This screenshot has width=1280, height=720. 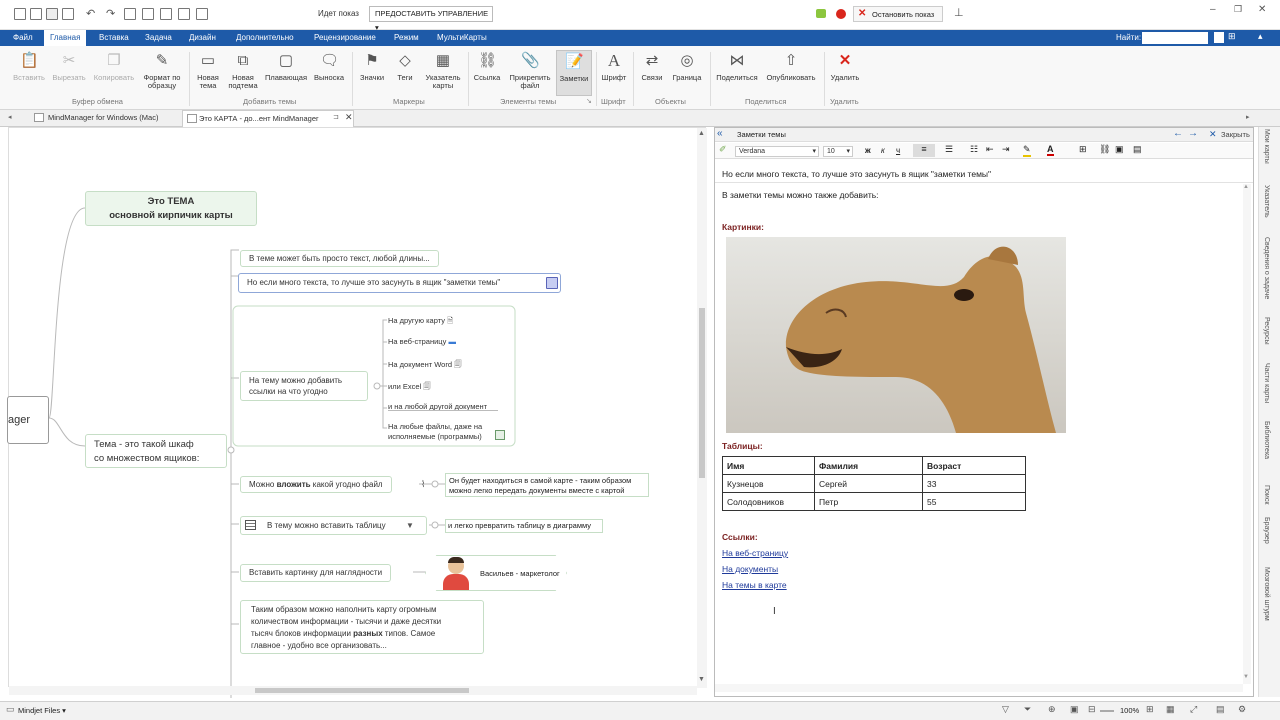 What do you see at coordinates (552, 283) in the screenshot?
I see `notes-icon` at bounding box center [552, 283].